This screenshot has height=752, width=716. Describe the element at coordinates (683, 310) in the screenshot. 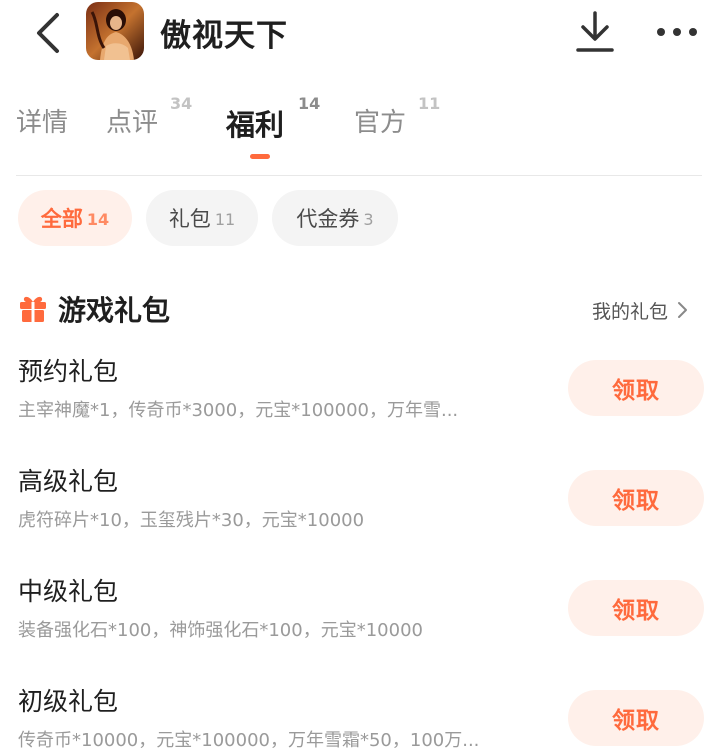

I see `chevron-right-icon` at that location.